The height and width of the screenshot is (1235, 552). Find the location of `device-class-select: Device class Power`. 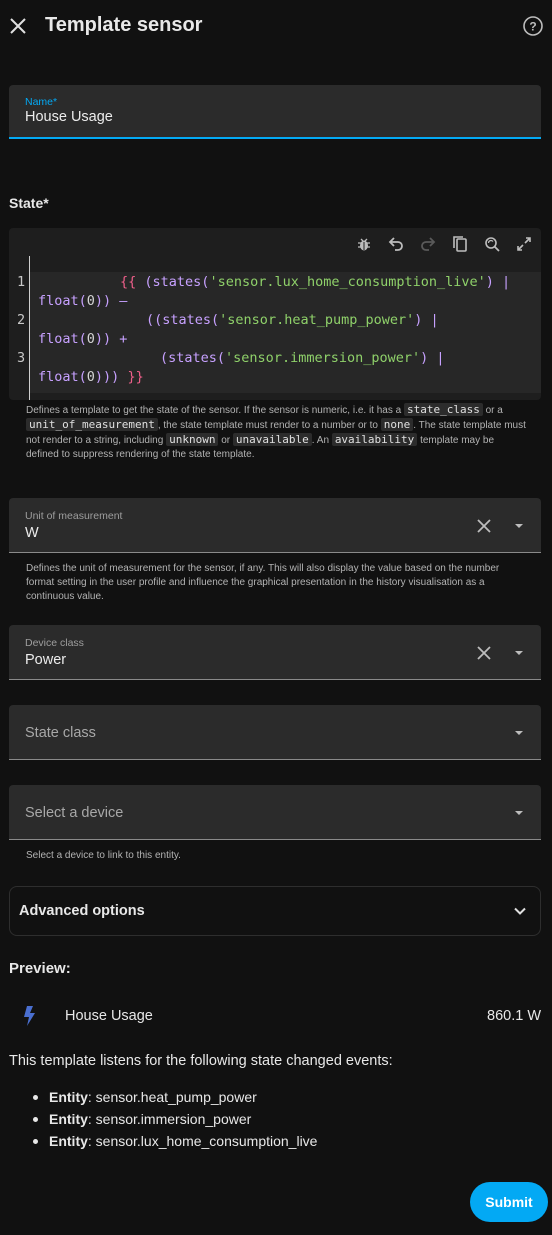

device-class-select: Device class Power is located at coordinates (275, 652).